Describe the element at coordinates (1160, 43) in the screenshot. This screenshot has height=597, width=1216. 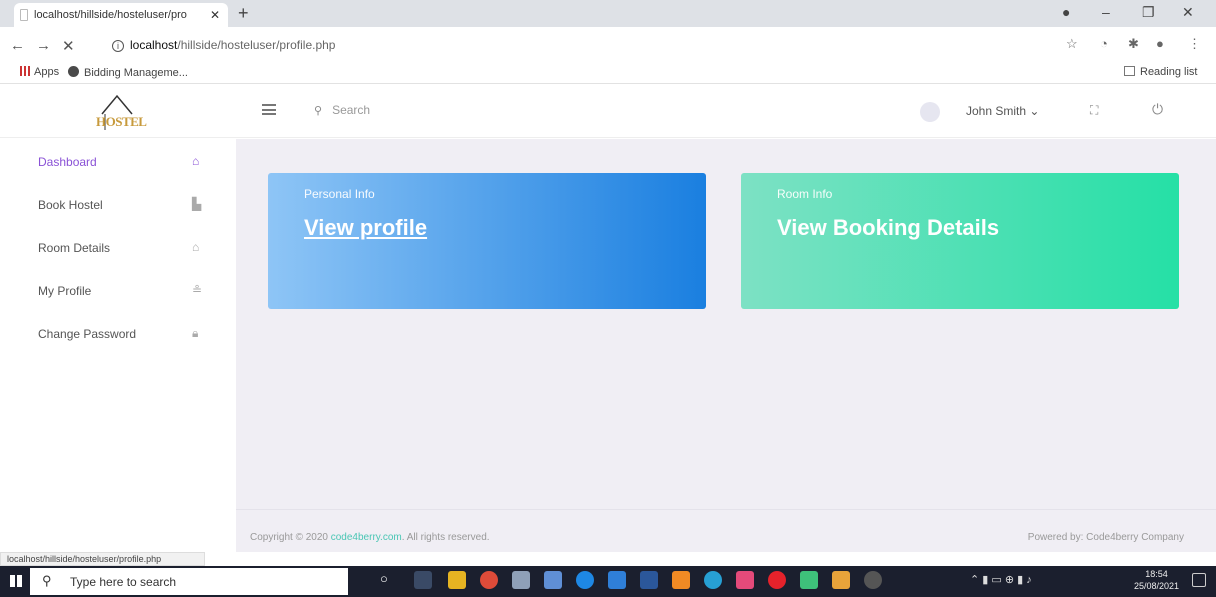
I see `account-icon: ●` at that location.